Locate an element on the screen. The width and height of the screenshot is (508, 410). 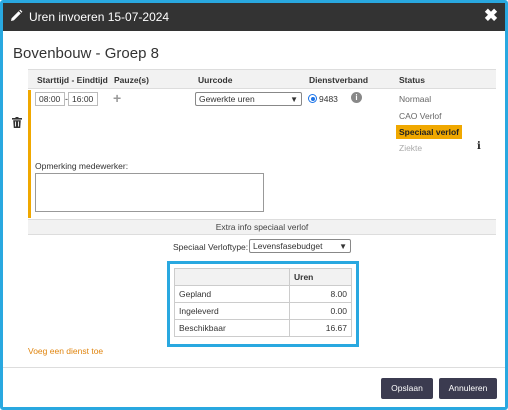
start-time-input: 08:00 is located at coordinates (50, 99).